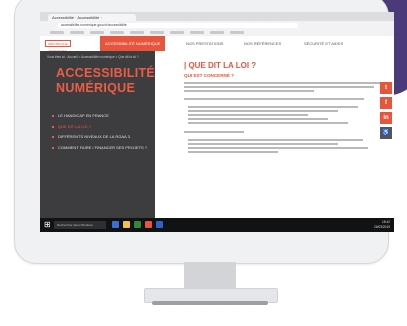 The height and width of the screenshot is (326, 407). Describe the element at coordinates (382, 226) in the screenshot. I see `clock-date: 26/03/2019` at that location.